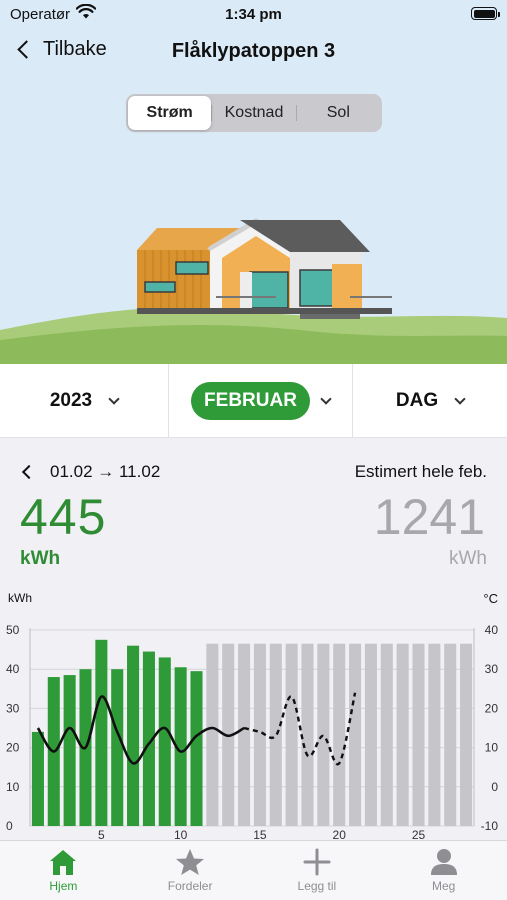  What do you see at coordinates (13, 787) in the screenshot?
I see `y-left-tick-label: 10` at bounding box center [13, 787].